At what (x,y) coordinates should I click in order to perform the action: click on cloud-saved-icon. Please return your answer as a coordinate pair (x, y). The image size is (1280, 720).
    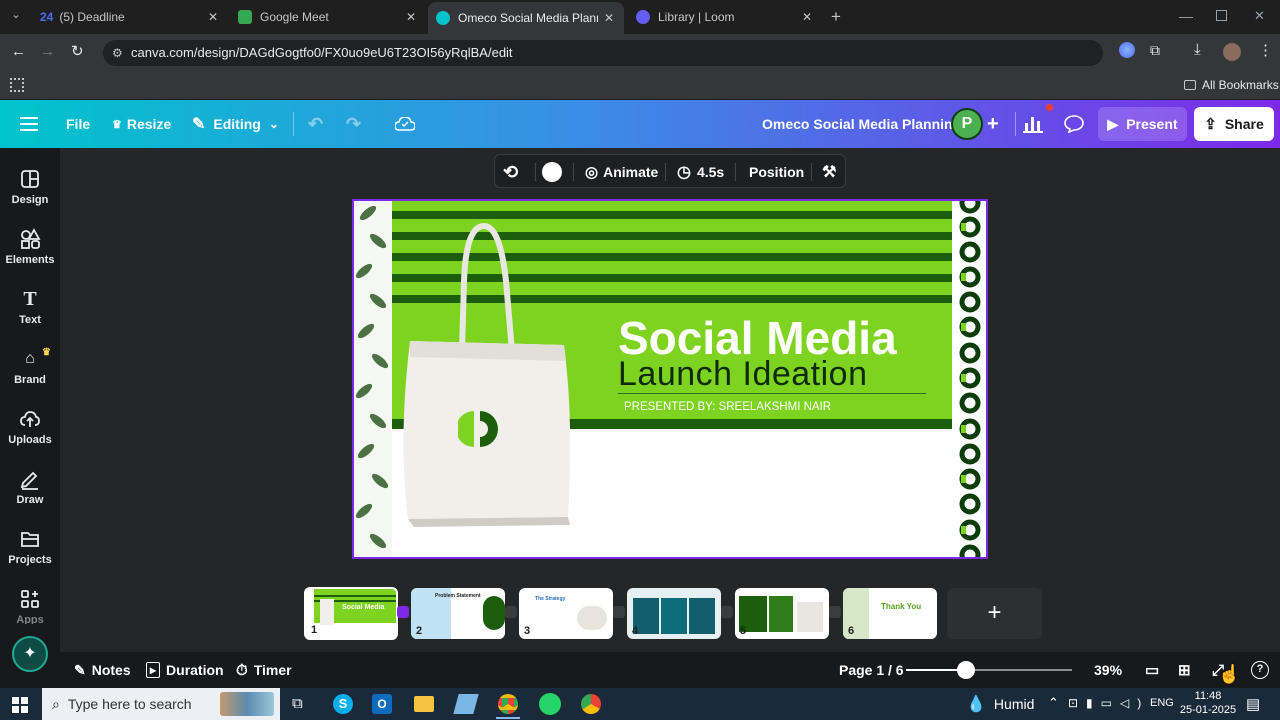
    Looking at the image, I should click on (405, 124).